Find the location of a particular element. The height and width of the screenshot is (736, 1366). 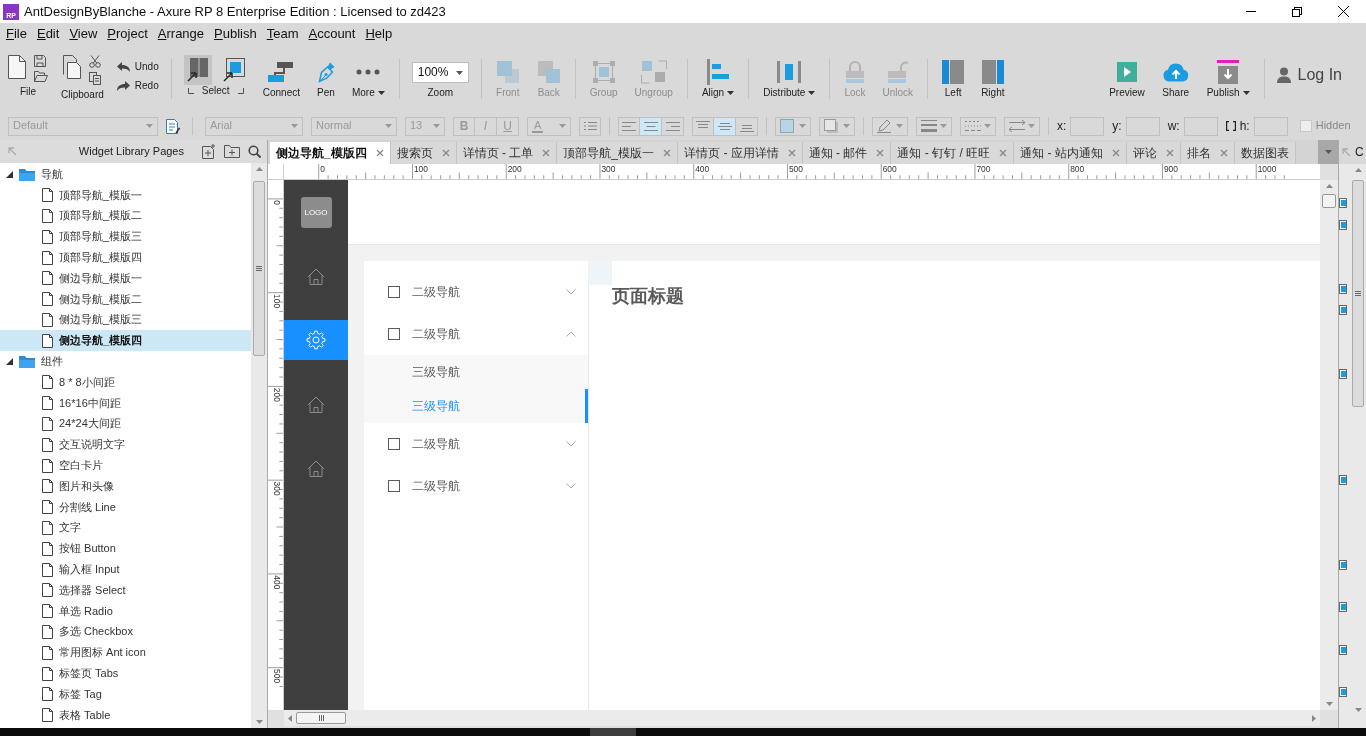

submenu-entry: 三级导航 is located at coordinates (476, 372).